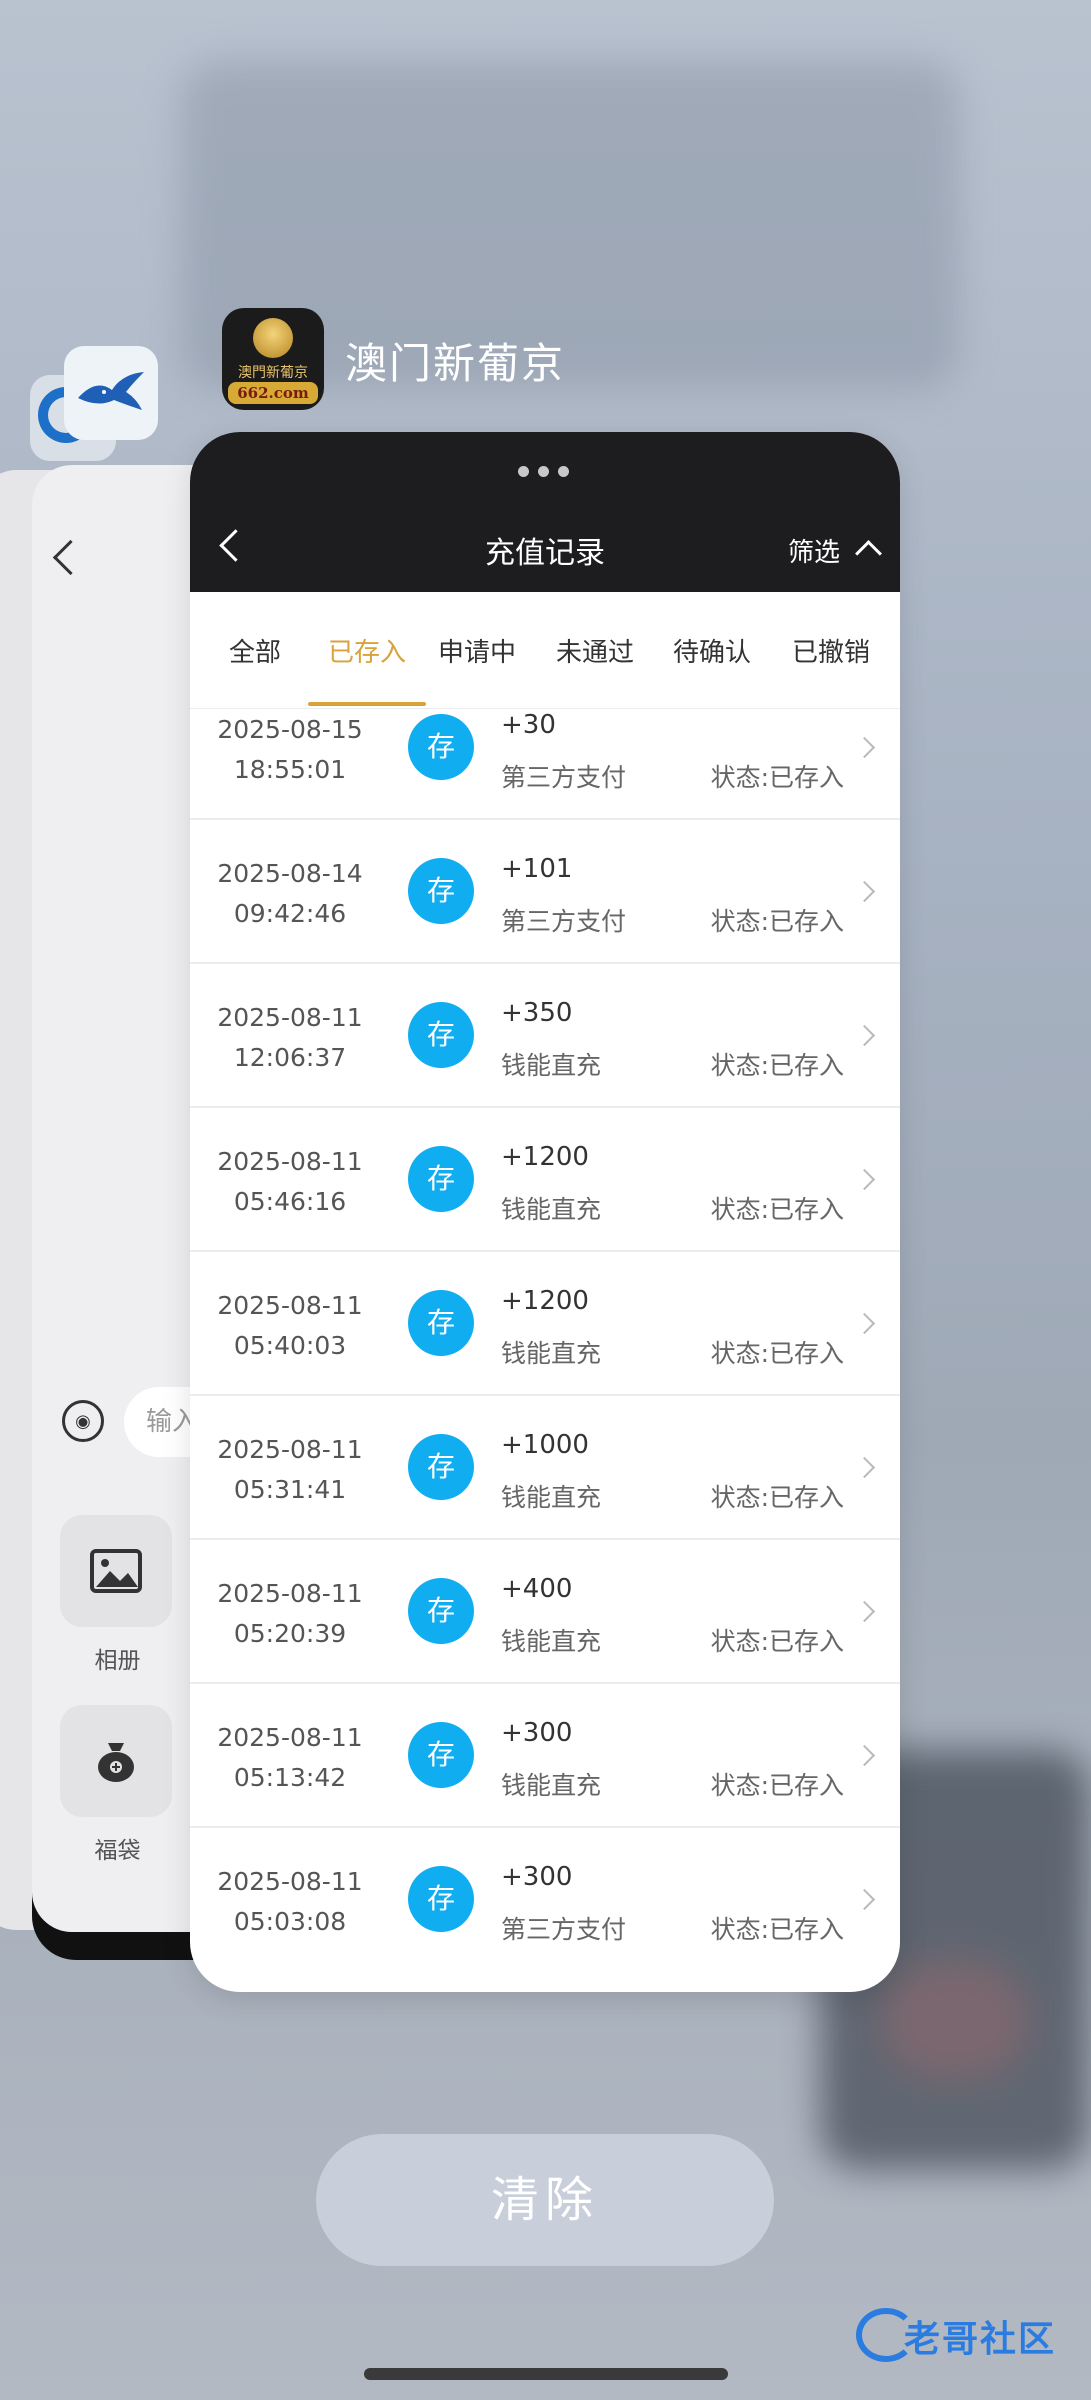  Describe the element at coordinates (546, 2374) in the screenshot. I see `home-indicator` at that location.